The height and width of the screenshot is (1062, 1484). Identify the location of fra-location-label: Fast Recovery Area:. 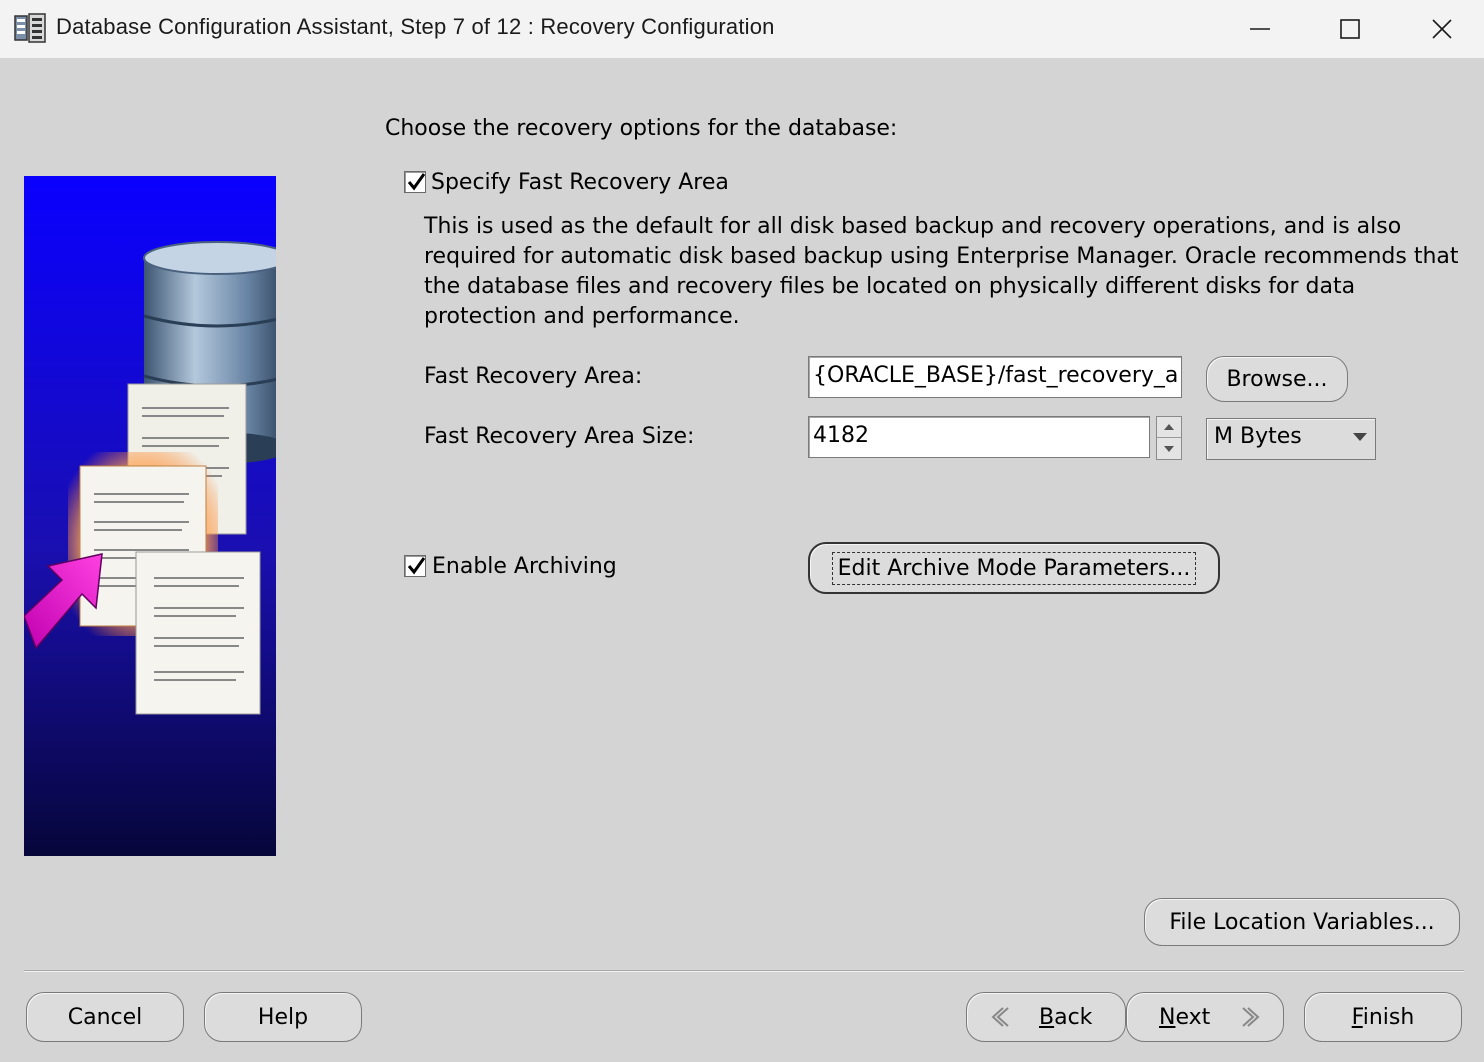
(533, 376).